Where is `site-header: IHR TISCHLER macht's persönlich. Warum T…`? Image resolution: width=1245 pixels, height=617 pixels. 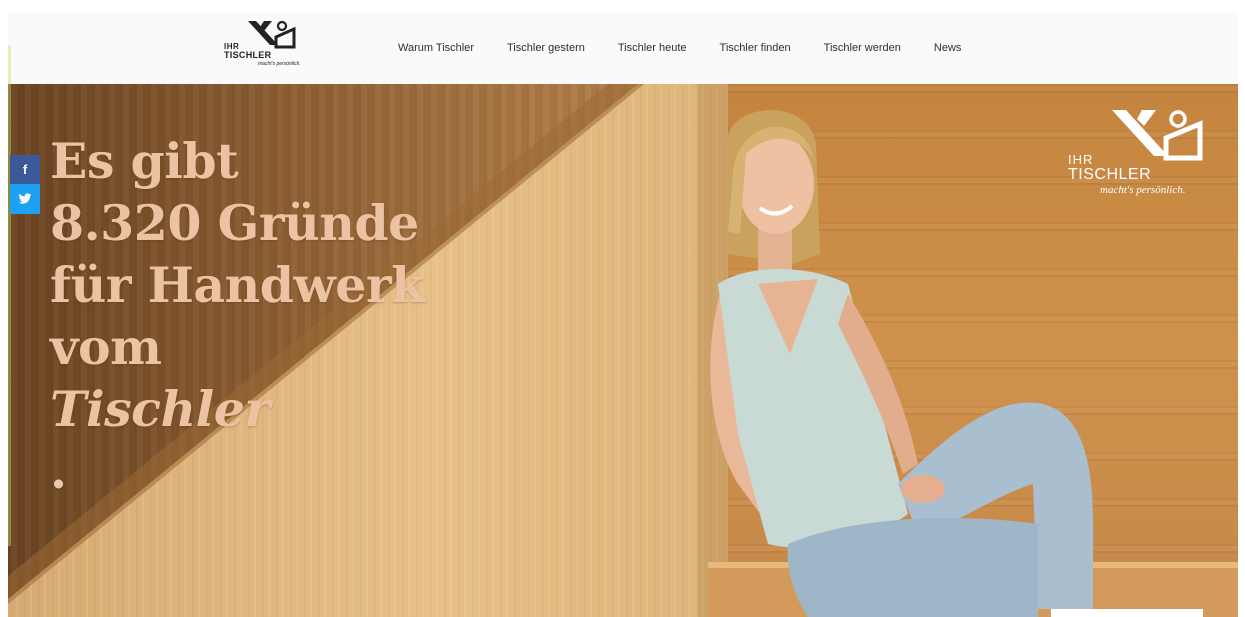
site-header: IHR TISCHLER macht's persönlich. Warum T… is located at coordinates (623, 48).